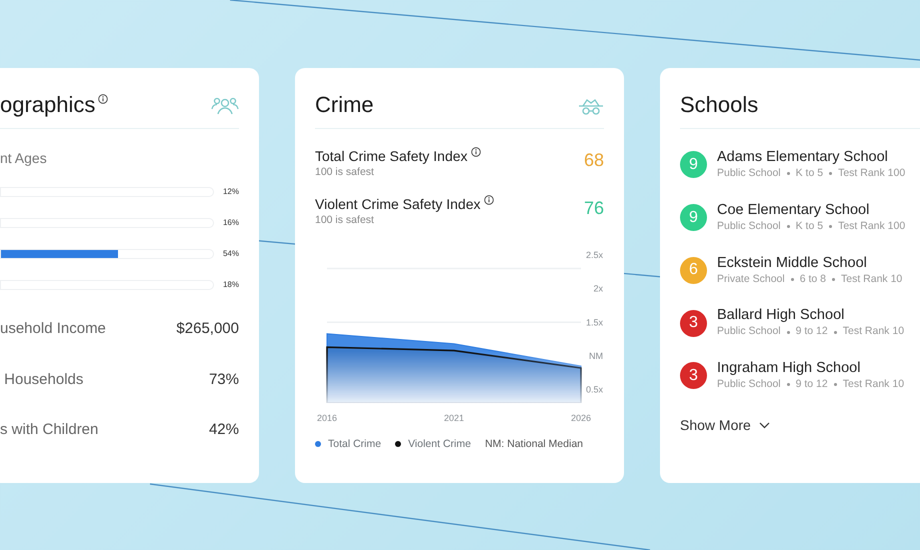 This screenshot has width=920, height=550. I want to click on y-tick-label: NM, so click(596, 355).